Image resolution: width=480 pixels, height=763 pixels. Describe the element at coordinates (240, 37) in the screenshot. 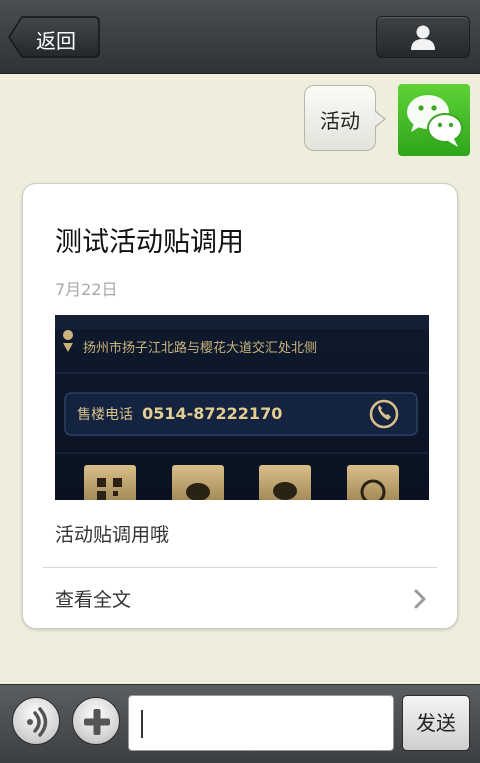

I see `top-bar: 返回` at that location.